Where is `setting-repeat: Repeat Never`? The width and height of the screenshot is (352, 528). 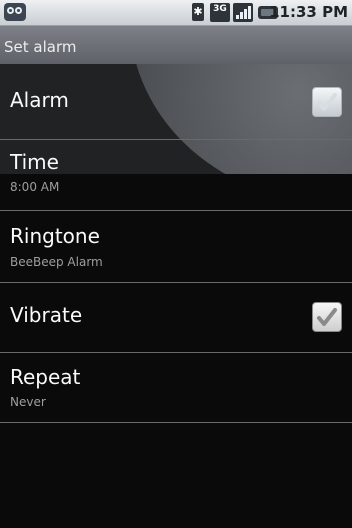
setting-repeat: Repeat Never is located at coordinates (176, 388).